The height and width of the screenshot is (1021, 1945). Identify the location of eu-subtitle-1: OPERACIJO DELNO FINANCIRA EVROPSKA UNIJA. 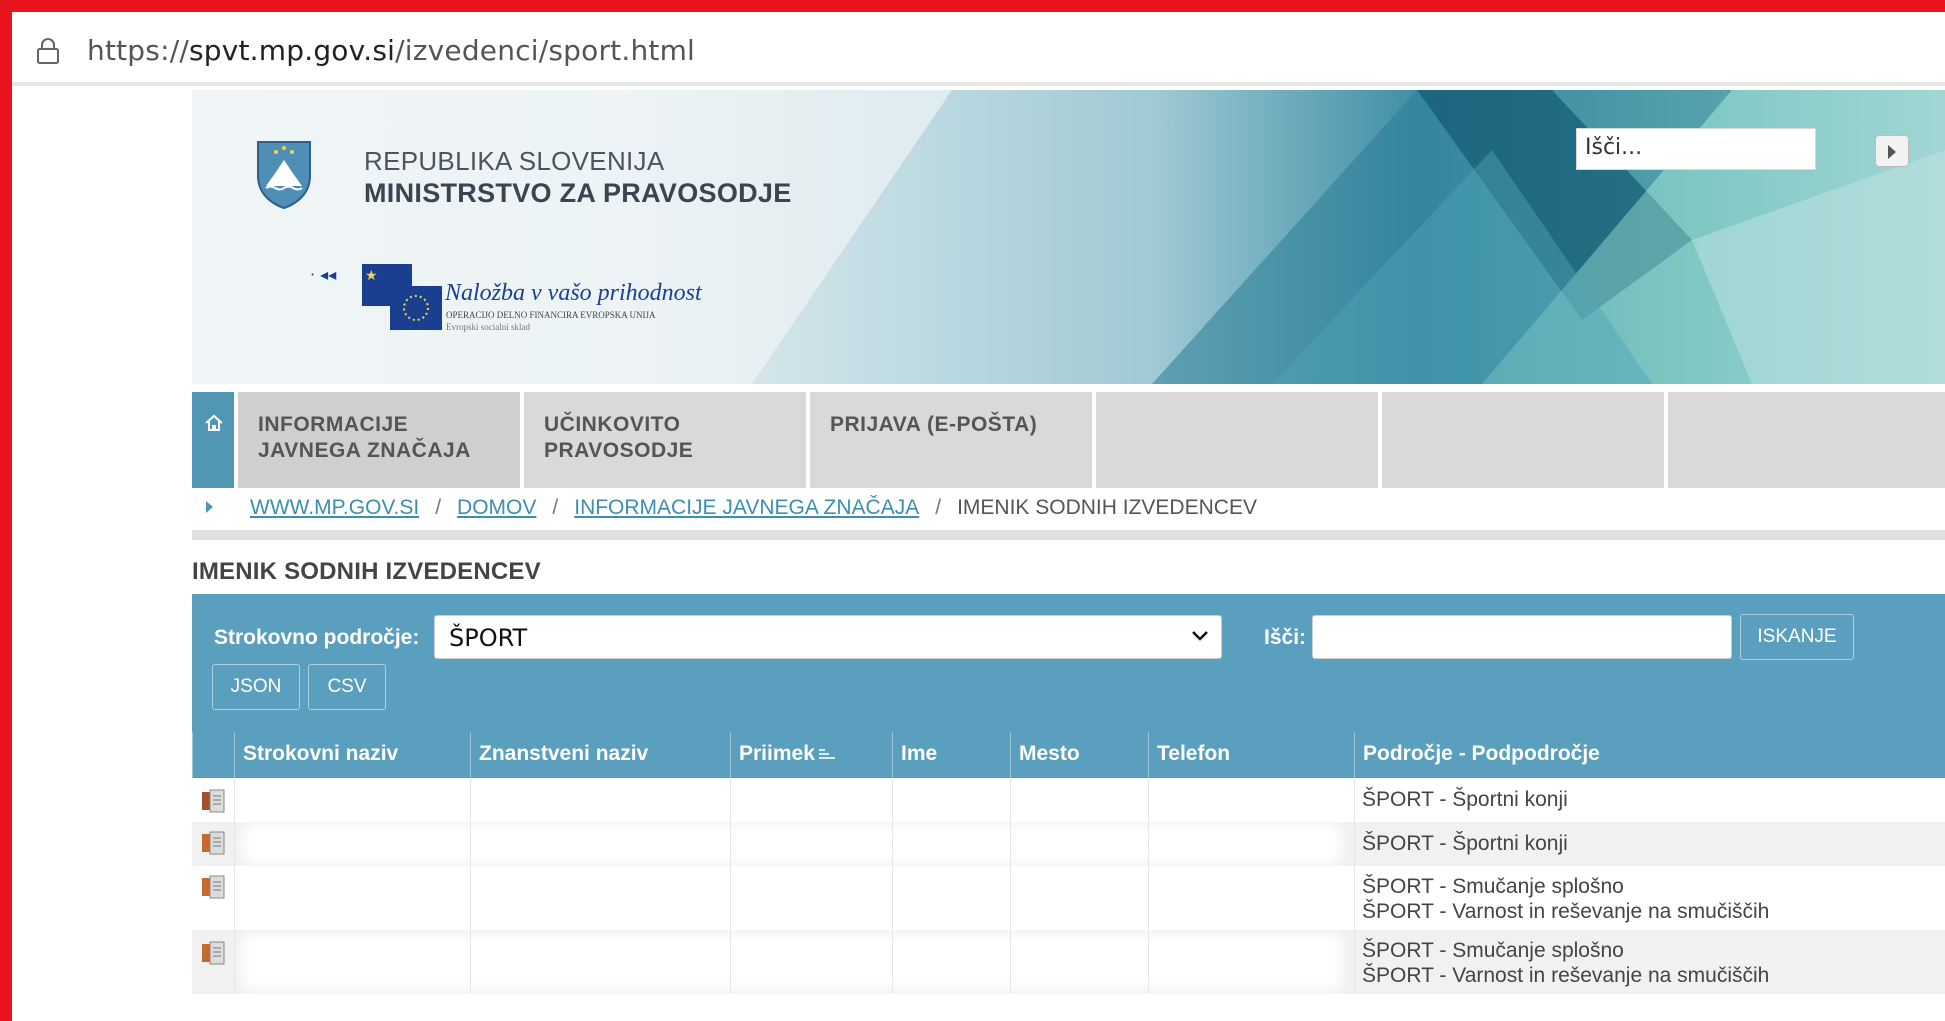
(551, 315).